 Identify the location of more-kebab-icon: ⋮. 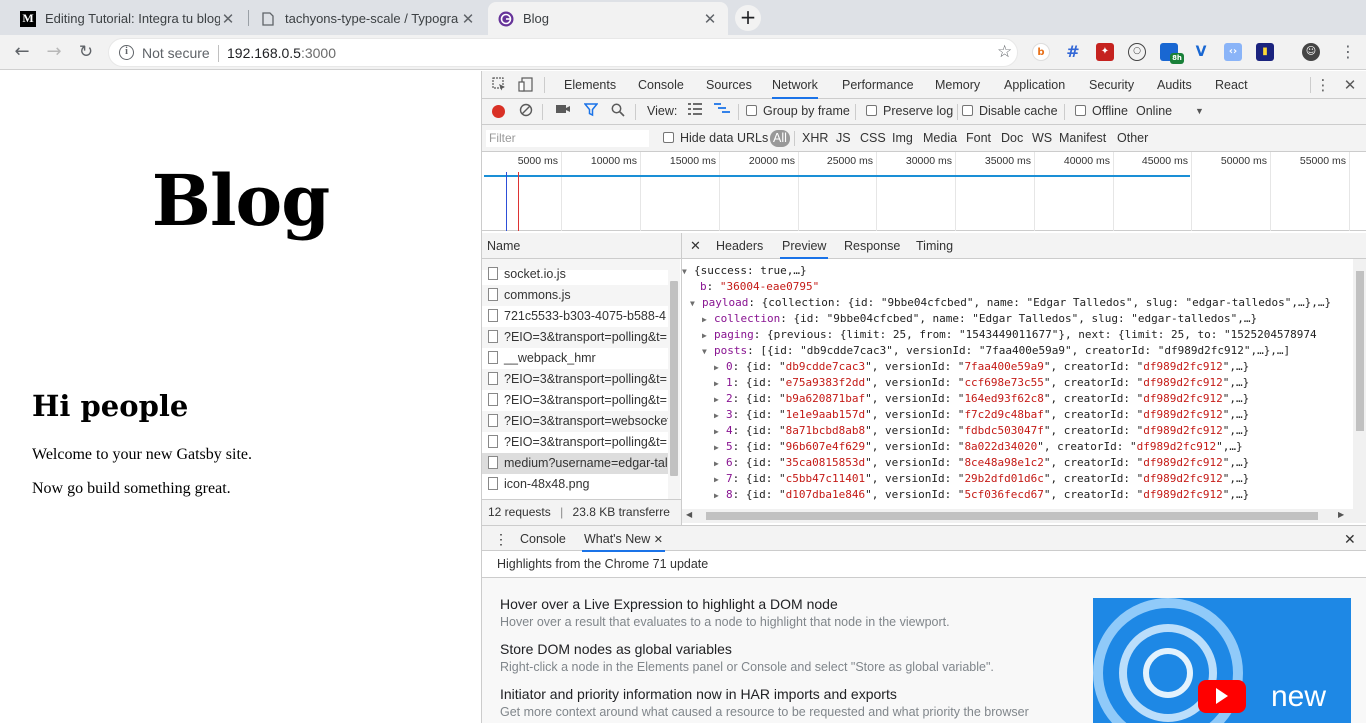
(1323, 85).